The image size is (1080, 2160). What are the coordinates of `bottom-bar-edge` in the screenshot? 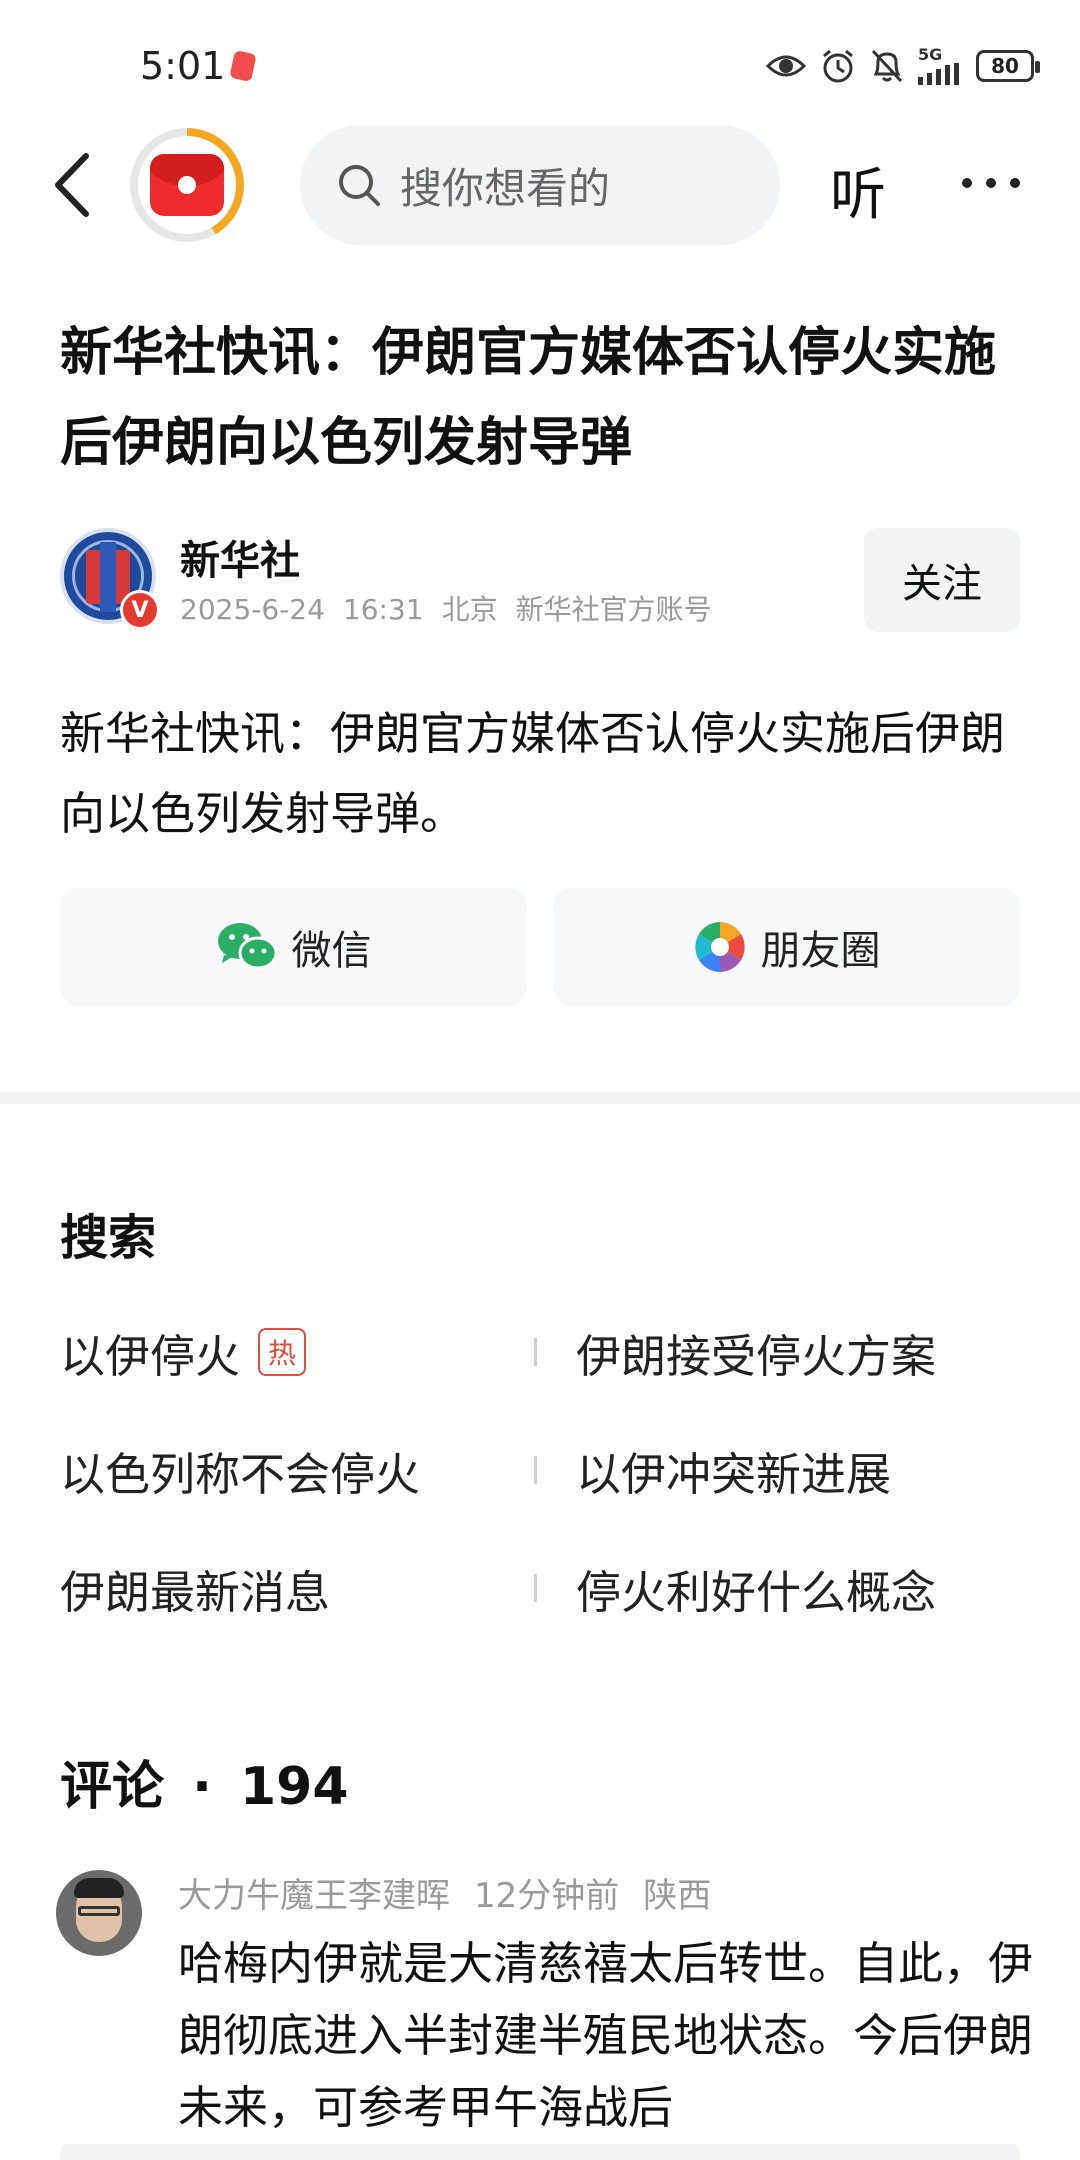 It's located at (540, 2152).